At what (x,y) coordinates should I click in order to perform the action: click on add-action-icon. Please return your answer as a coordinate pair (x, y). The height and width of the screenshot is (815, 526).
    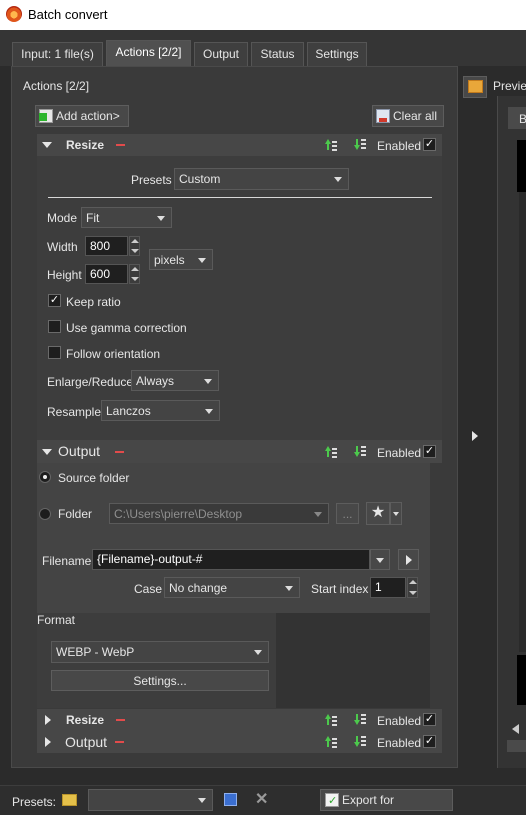
    Looking at the image, I should click on (46, 116).